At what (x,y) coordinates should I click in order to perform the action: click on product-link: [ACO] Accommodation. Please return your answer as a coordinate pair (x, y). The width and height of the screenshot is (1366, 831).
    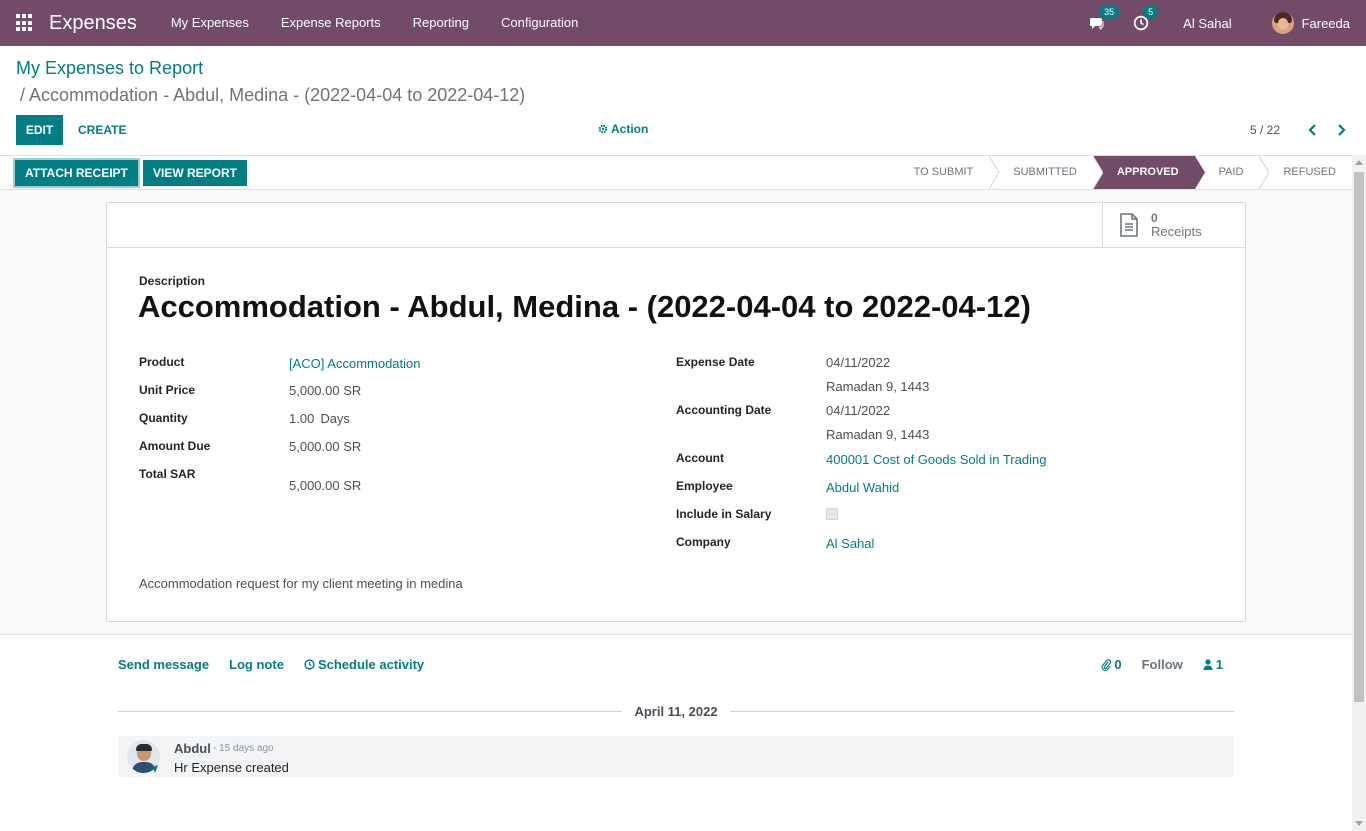
    Looking at the image, I should click on (355, 369).